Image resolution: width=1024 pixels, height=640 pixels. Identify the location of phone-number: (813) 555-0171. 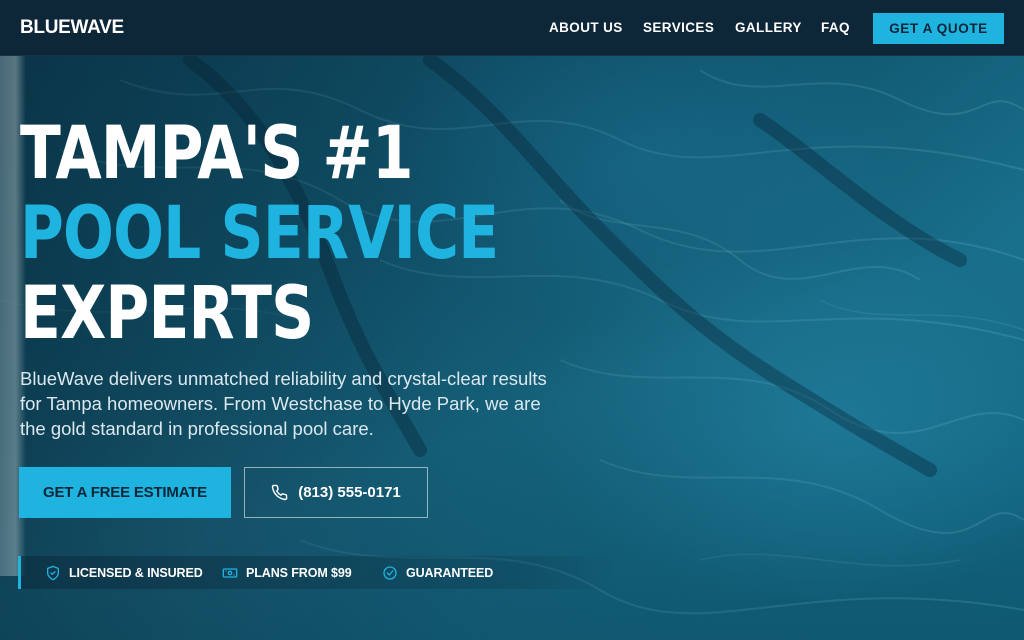
(349, 492).